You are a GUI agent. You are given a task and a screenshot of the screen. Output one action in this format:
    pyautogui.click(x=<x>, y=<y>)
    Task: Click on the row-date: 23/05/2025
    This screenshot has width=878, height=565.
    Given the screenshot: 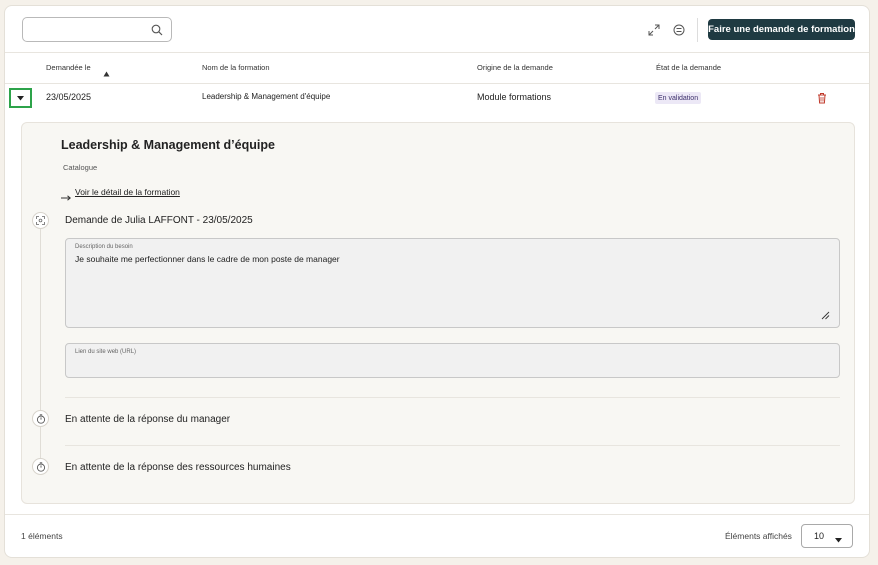 What is the action you would take?
    pyautogui.click(x=69, y=97)
    